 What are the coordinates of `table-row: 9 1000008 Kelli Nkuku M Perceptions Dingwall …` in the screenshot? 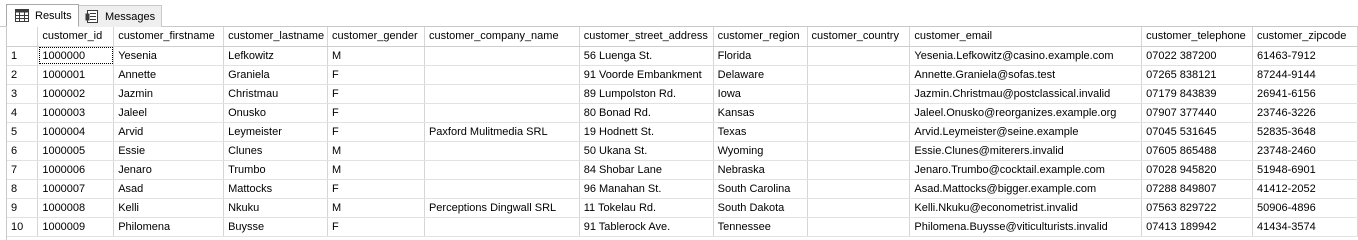 It's located at (682, 208).